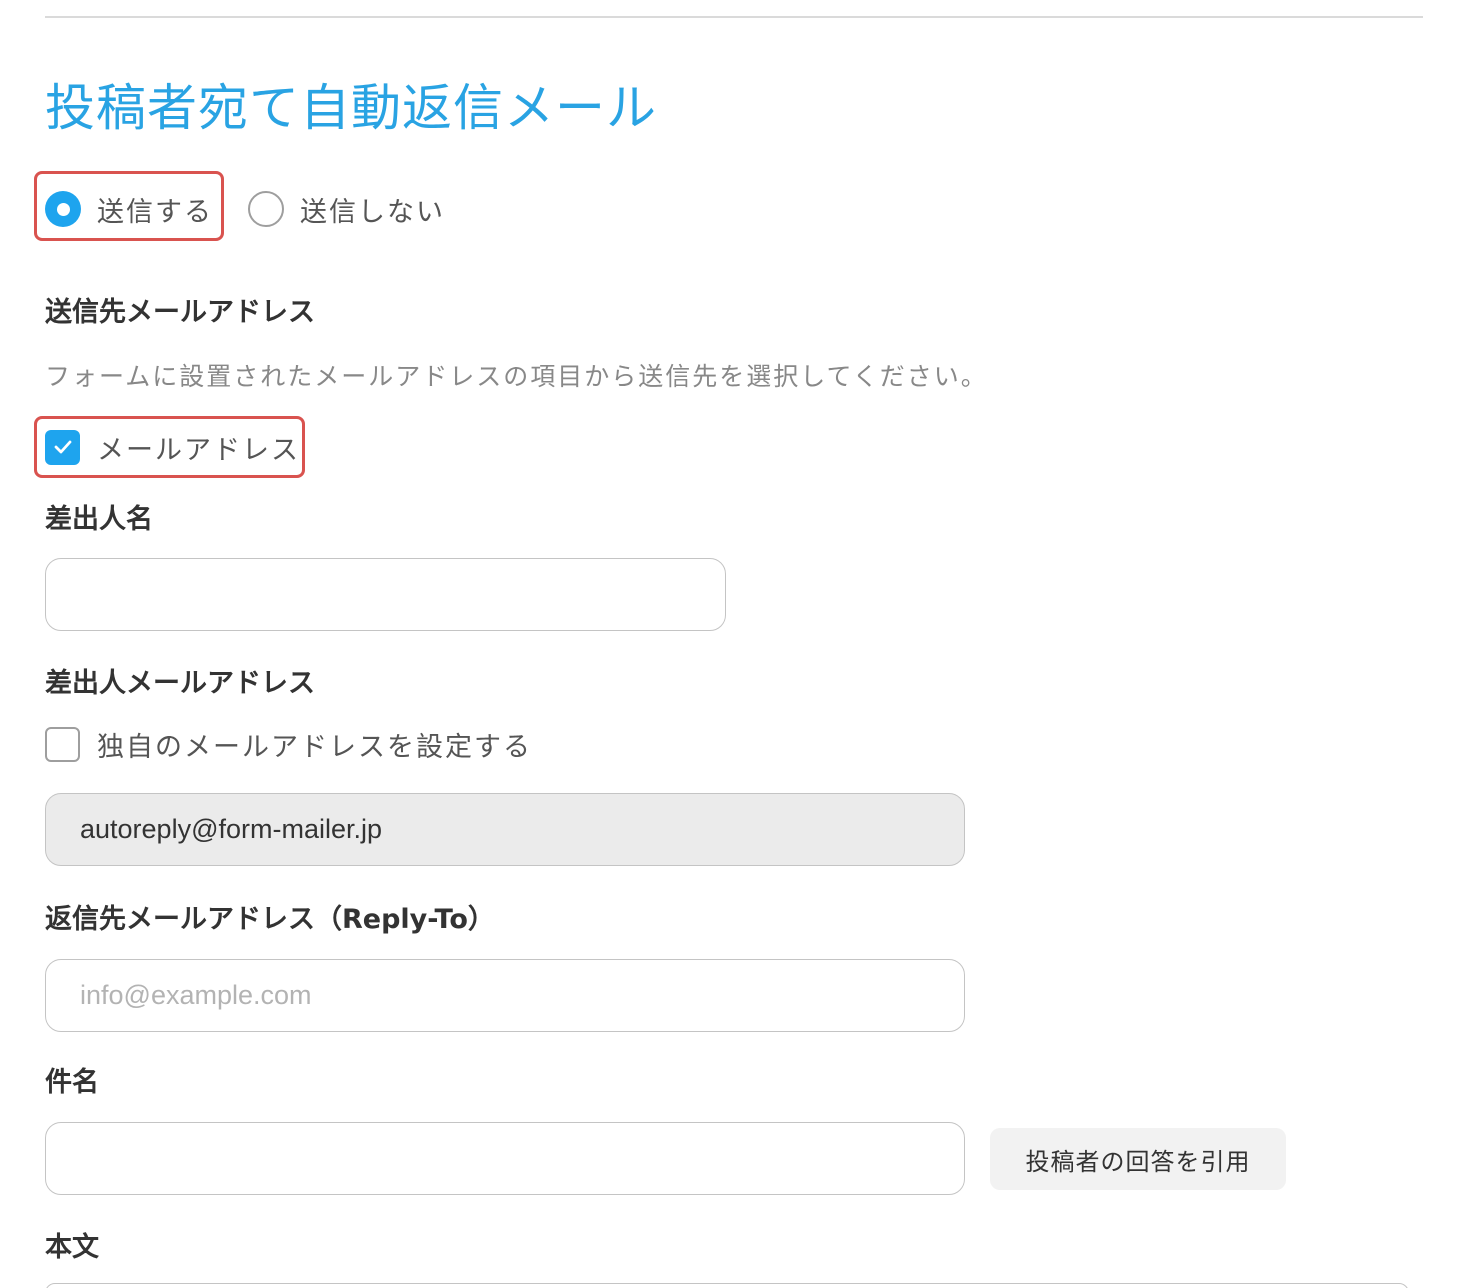 This screenshot has height=1288, width=1470. Describe the element at coordinates (62, 744) in the screenshot. I see `checkbox-unchecked-icon` at that location.